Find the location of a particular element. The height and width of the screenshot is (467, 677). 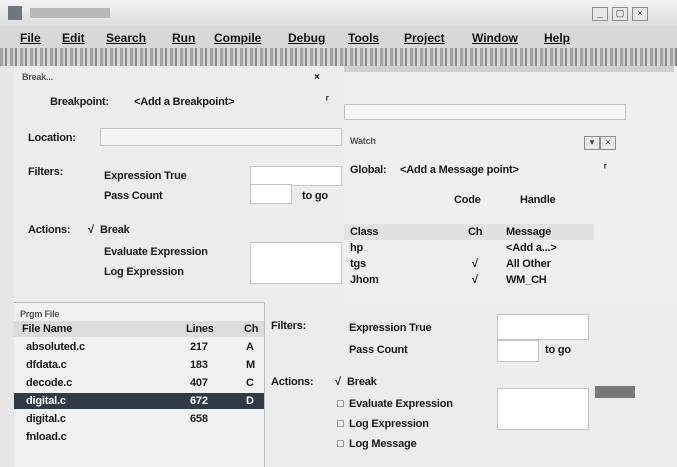

table-cell: Jhom is located at coordinates (364, 280).